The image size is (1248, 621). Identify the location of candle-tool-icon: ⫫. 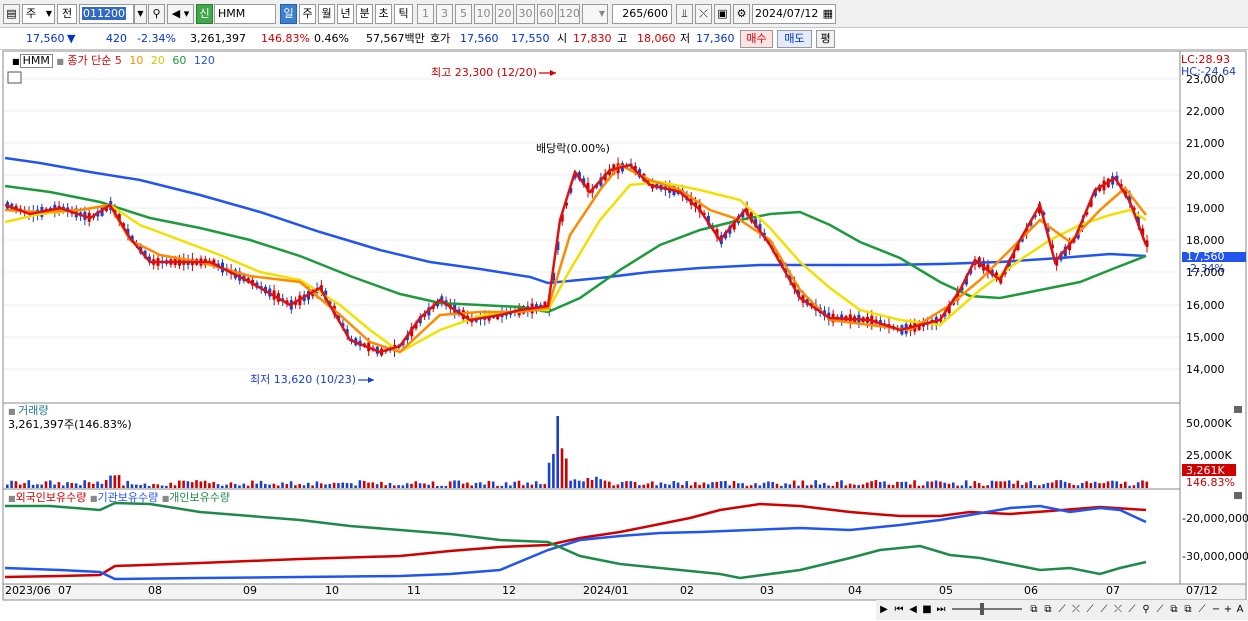
(684, 14).